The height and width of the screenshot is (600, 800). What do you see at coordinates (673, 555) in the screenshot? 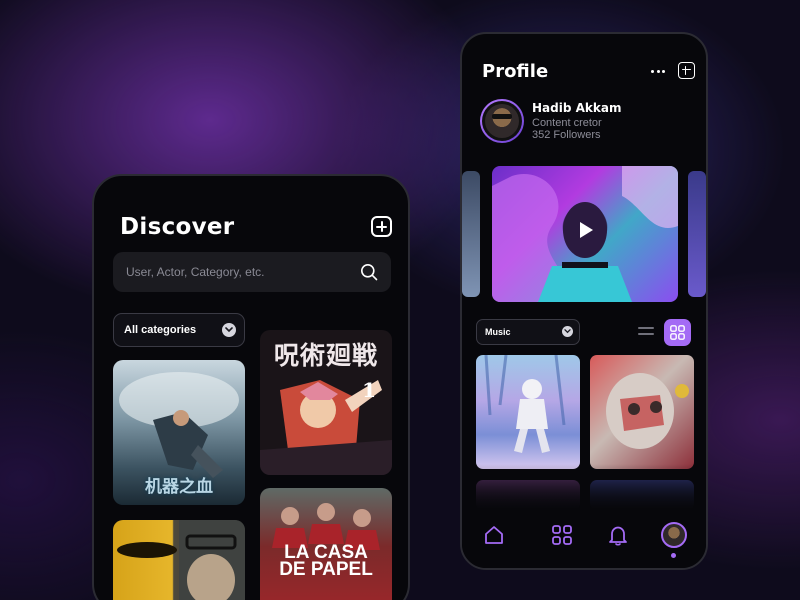
I see `active-tab-indicator` at bounding box center [673, 555].